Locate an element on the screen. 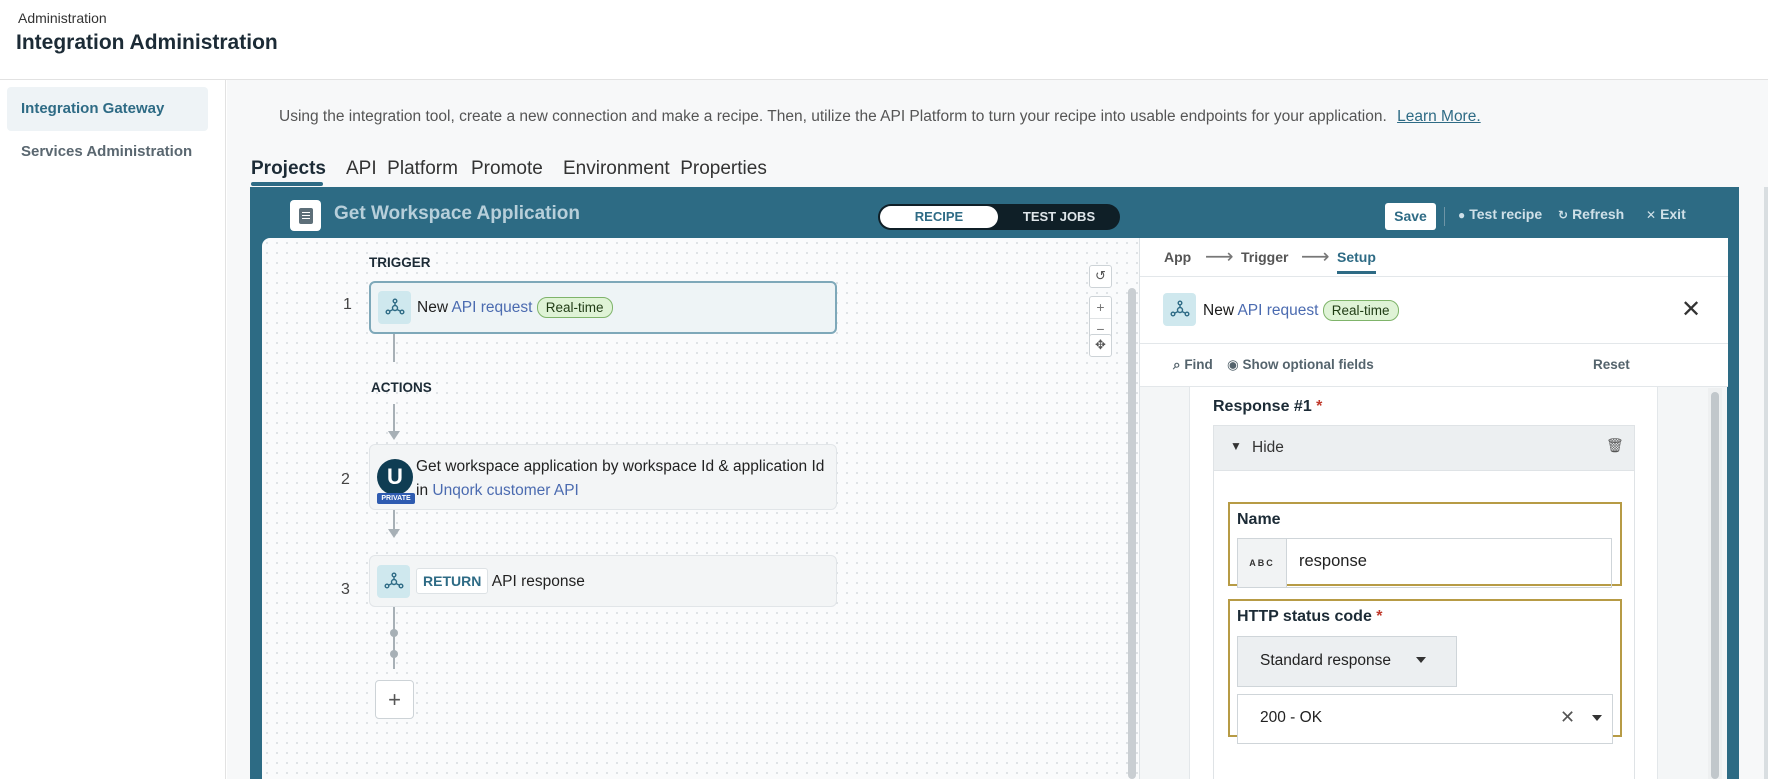 The image size is (1768, 779). zoom-in-button: + is located at coordinates (1100, 308).